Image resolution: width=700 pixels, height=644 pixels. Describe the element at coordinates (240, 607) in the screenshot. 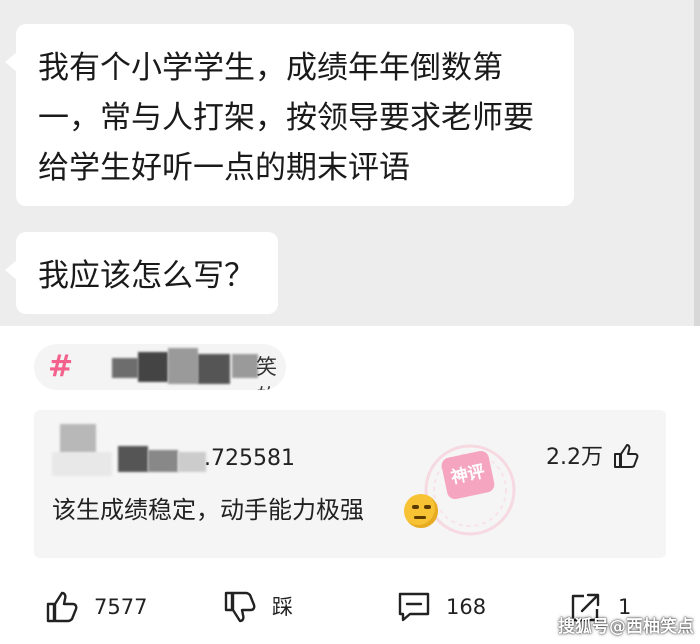

I see `thumbs-down-icon` at that location.